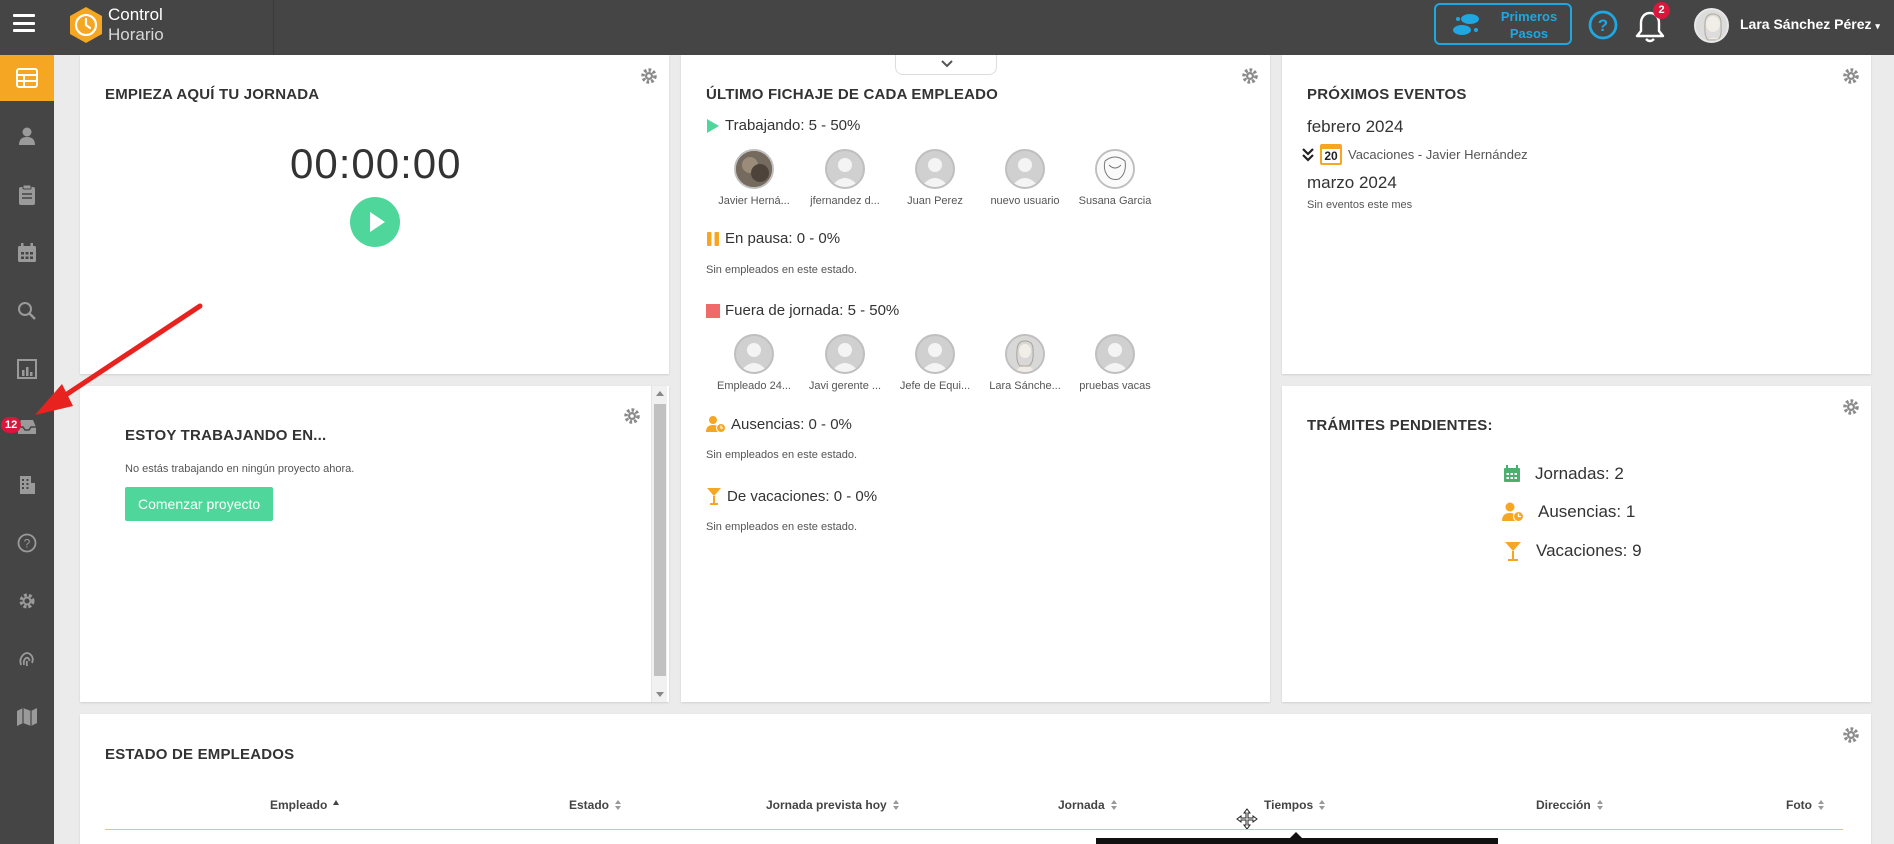 This screenshot has width=1894, height=844. What do you see at coordinates (1877, 26) in the screenshot?
I see `caret-down-icon: ▾` at bounding box center [1877, 26].